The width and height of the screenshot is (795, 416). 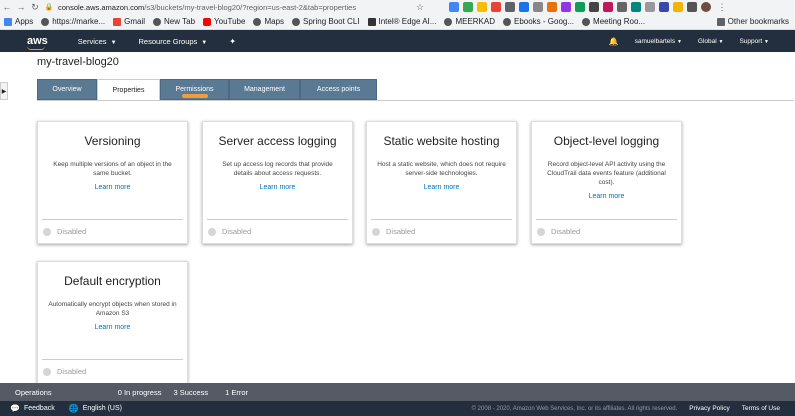 What do you see at coordinates (614, 41) in the screenshot?
I see `bell-icon: 🔔` at bounding box center [614, 41].